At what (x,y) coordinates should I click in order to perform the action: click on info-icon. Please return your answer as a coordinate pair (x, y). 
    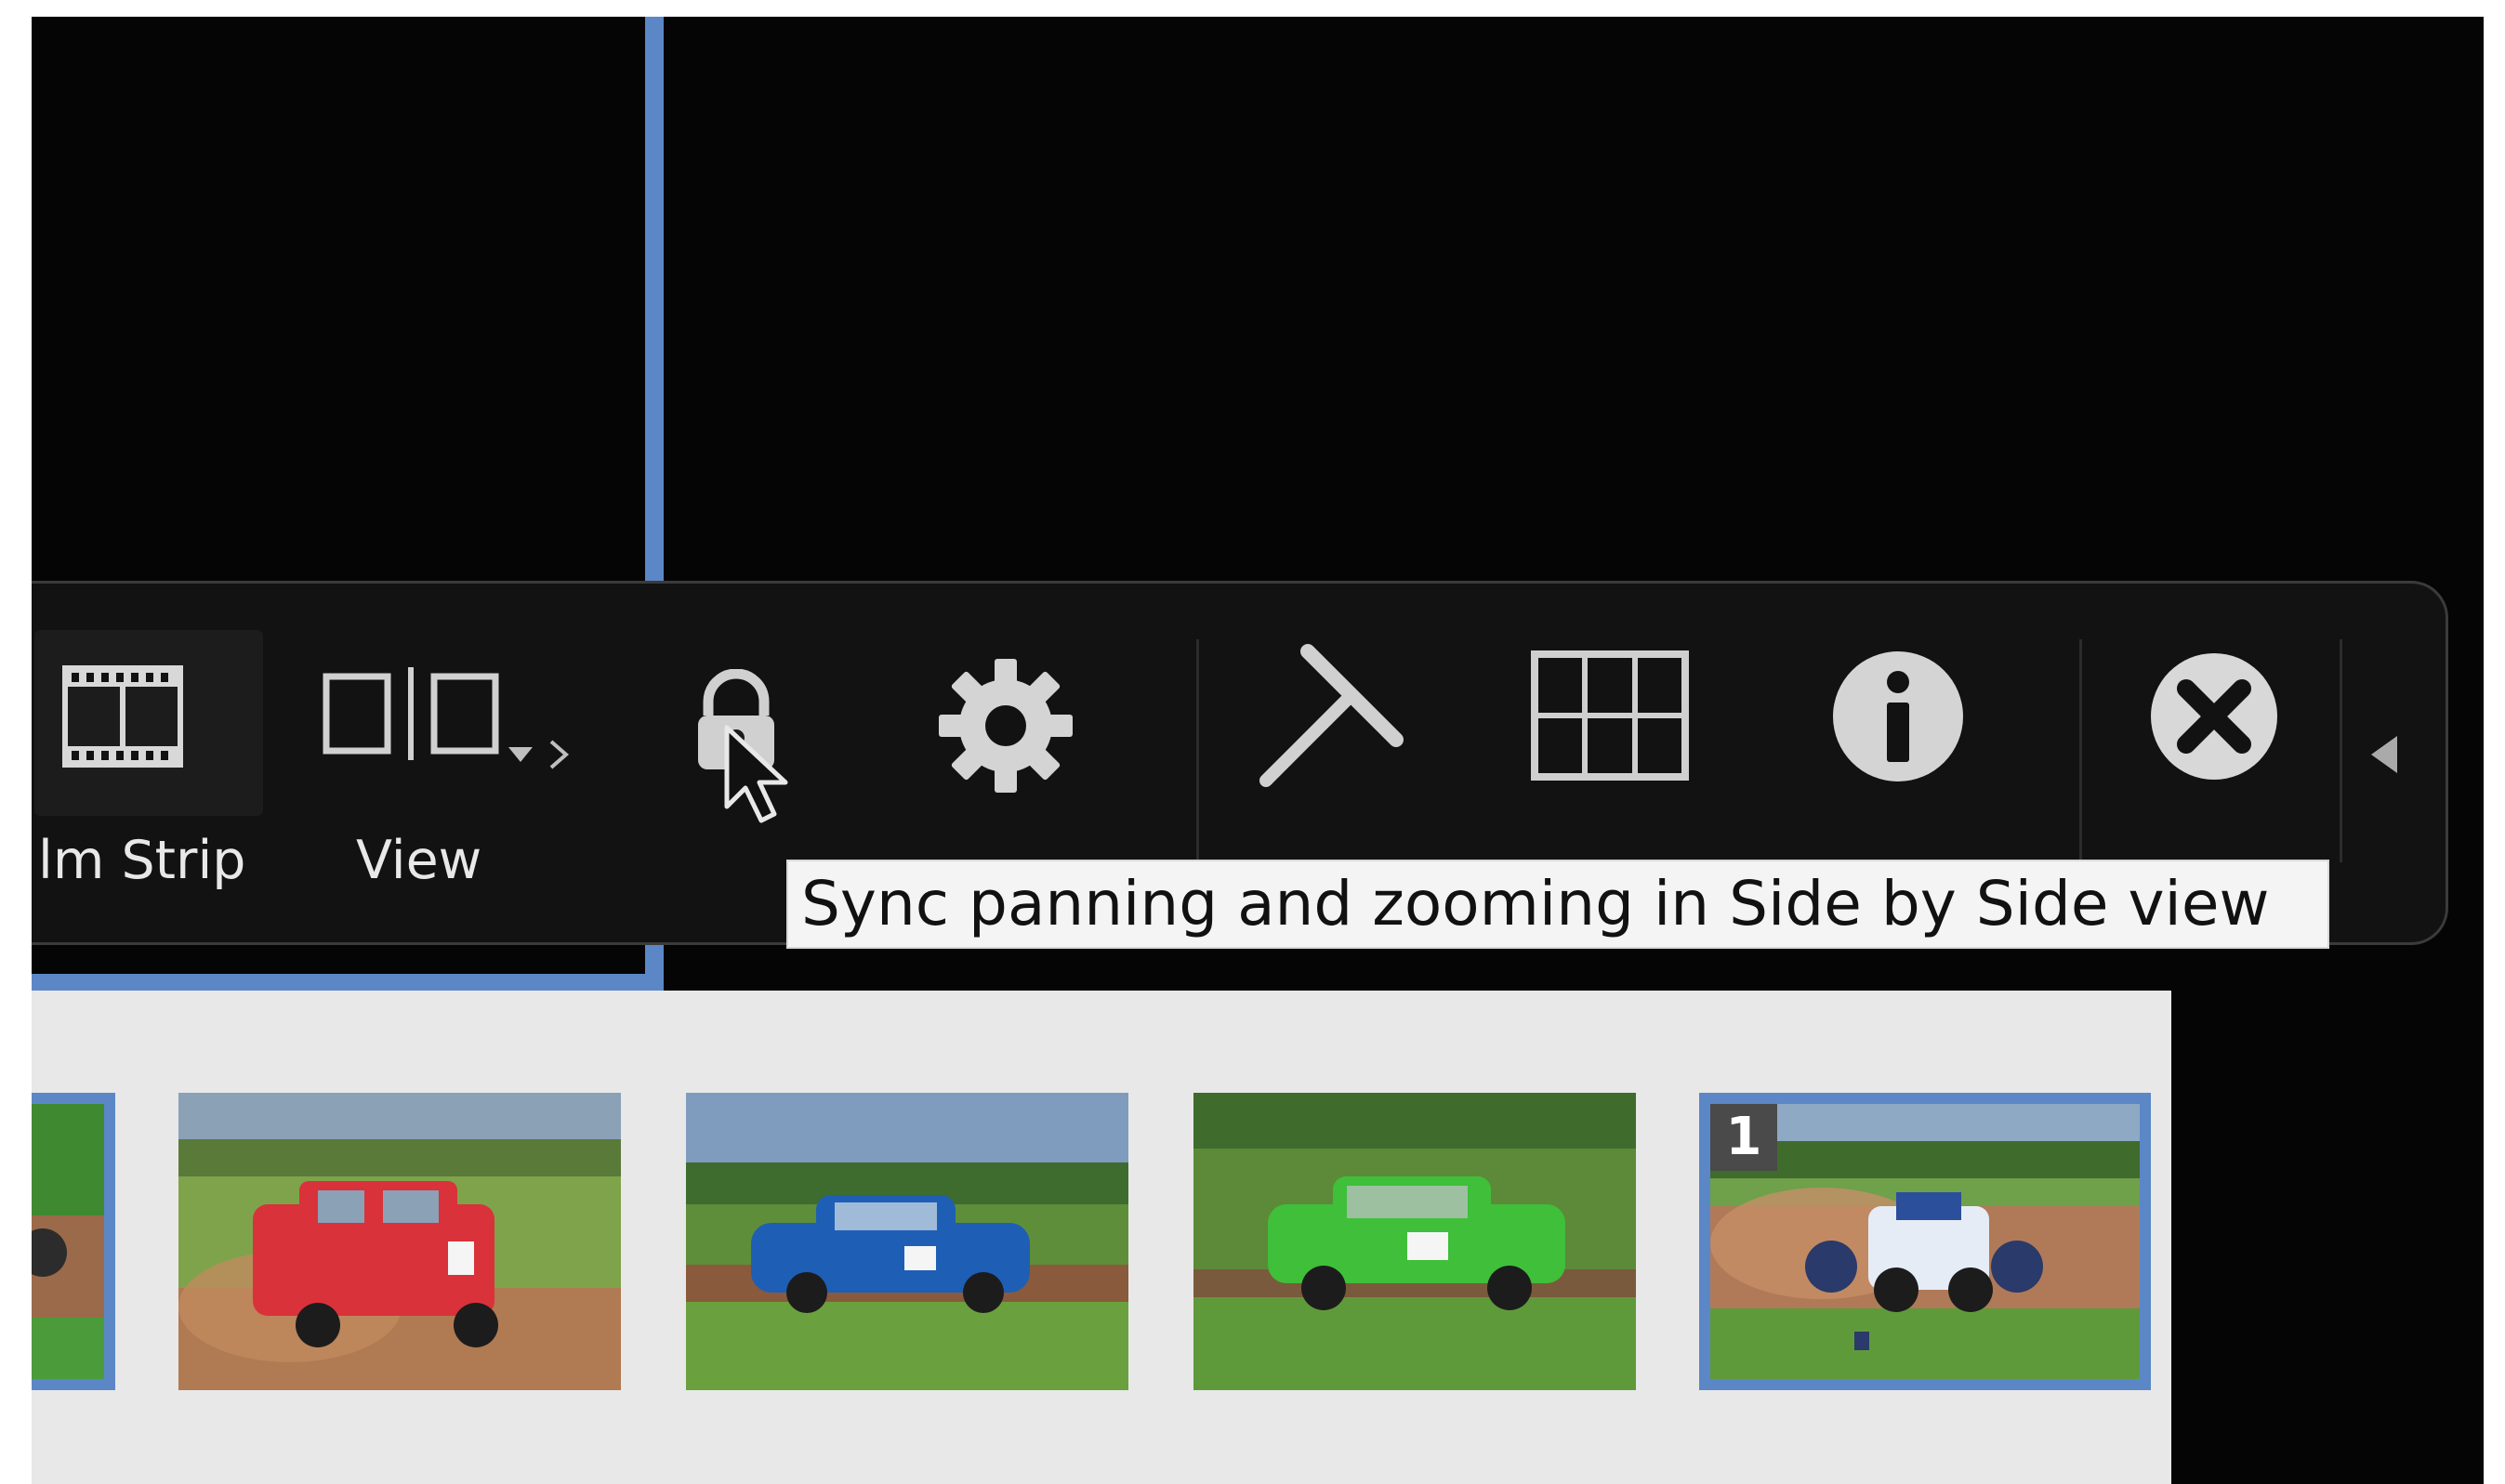
    Looking at the image, I should click on (1898, 716).